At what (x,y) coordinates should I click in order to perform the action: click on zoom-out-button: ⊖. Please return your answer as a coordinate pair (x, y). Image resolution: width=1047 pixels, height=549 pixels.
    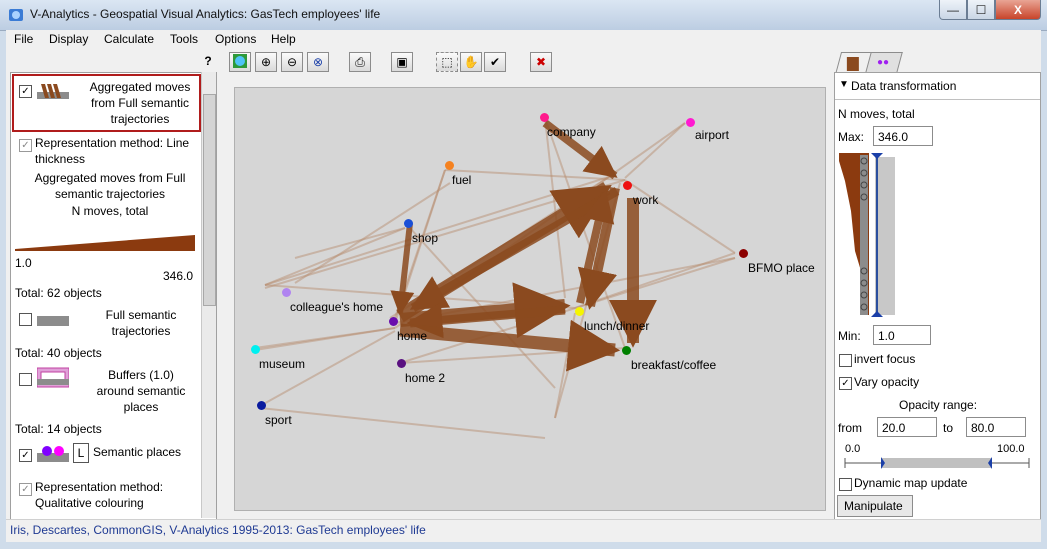
    Looking at the image, I should click on (292, 62).